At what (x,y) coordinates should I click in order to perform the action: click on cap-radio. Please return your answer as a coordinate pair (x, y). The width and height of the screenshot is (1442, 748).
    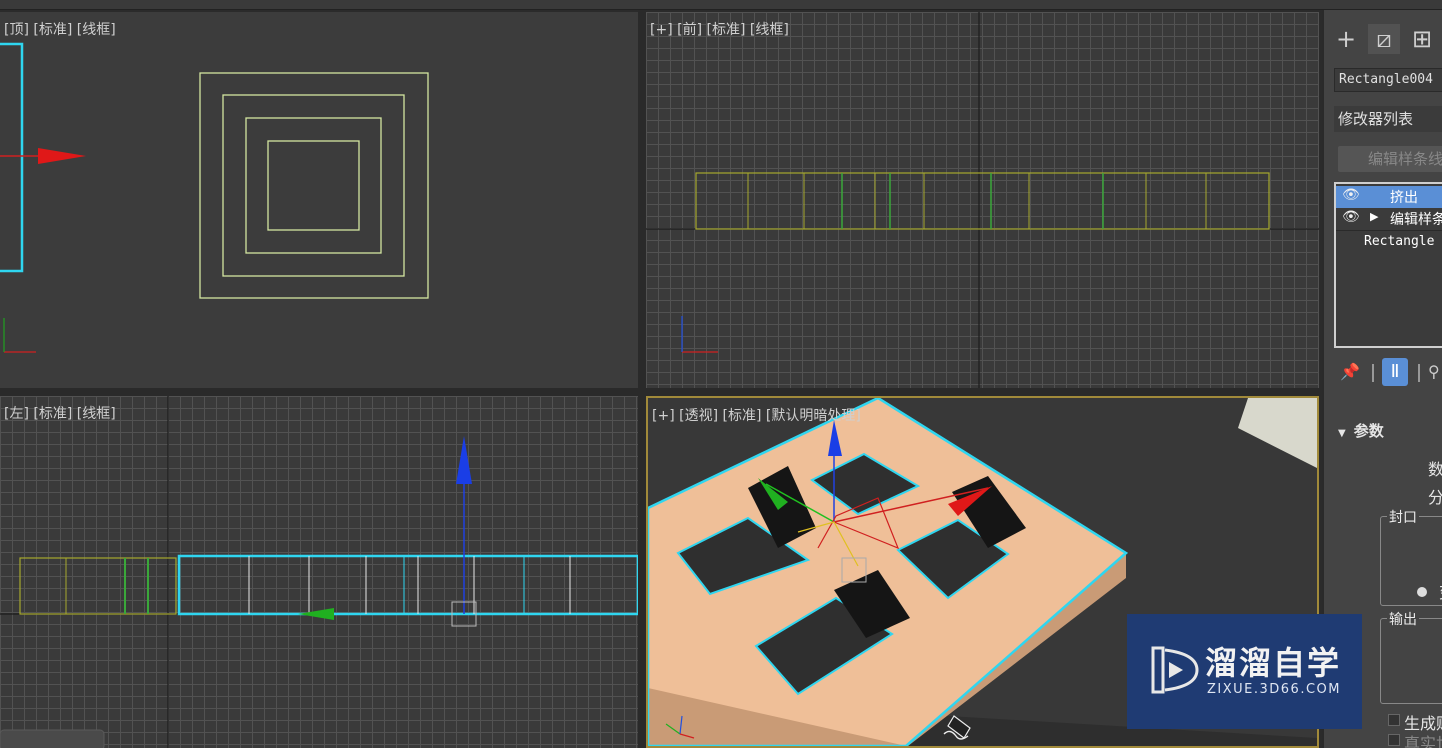
    Looking at the image, I should click on (1422, 592).